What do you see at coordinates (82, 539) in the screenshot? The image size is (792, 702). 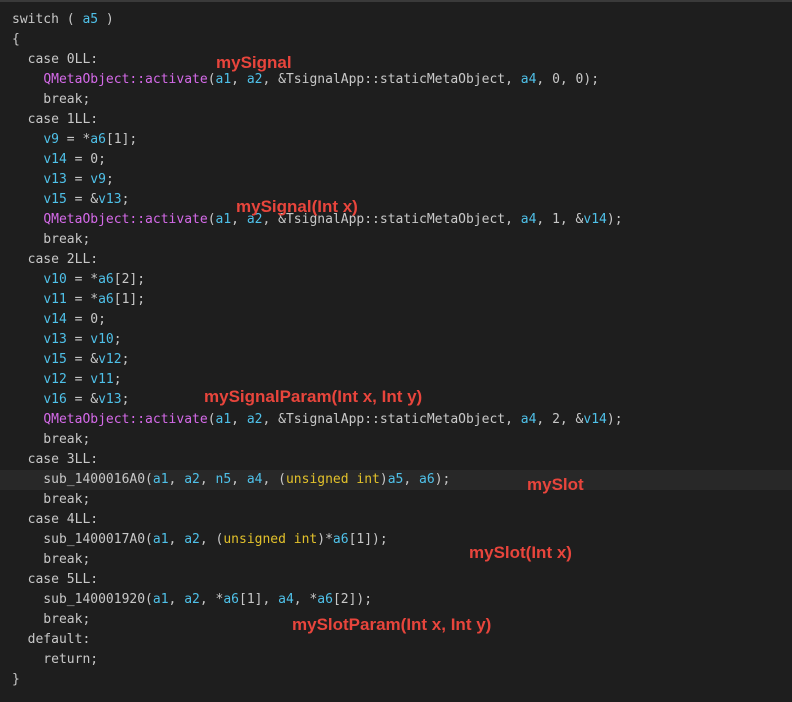 I see `code-text: sub_1400017A0(` at bounding box center [82, 539].